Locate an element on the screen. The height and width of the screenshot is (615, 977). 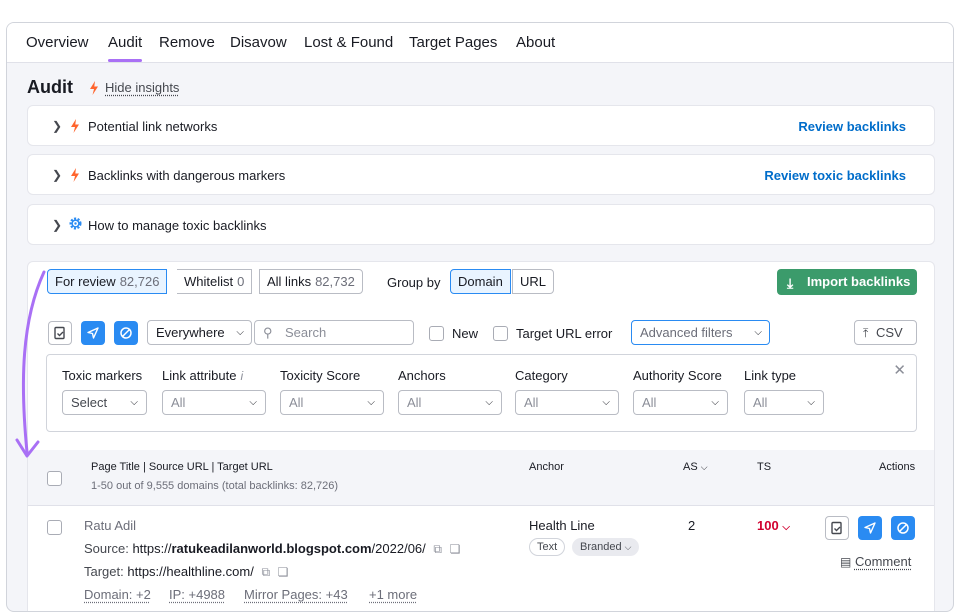
filter-toxicity-score-select: All ⌵ is located at coordinates (332, 402).